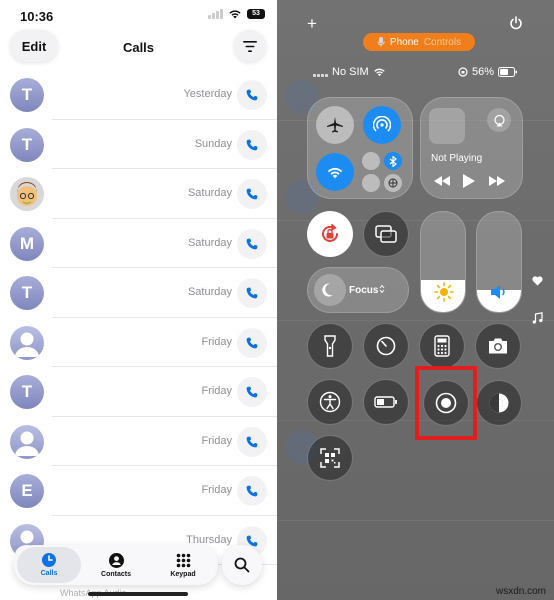 The width and height of the screenshot is (554, 600). Describe the element at coordinates (37, 16) in the screenshot. I see `status-time: 10:36` at that location.